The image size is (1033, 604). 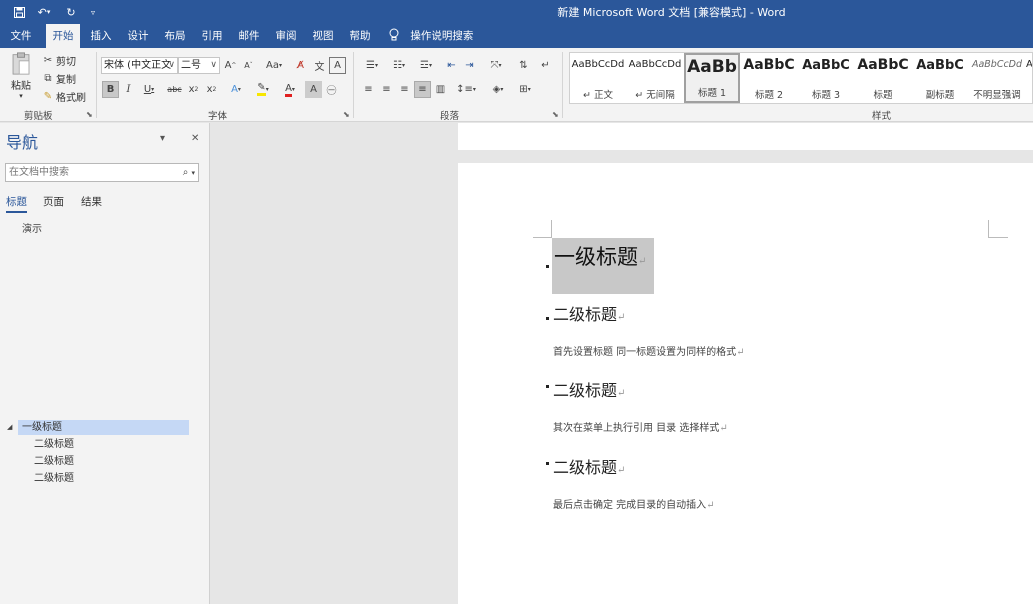 I want to click on clipboard-launcher-icon: ⬊, so click(x=89, y=114).